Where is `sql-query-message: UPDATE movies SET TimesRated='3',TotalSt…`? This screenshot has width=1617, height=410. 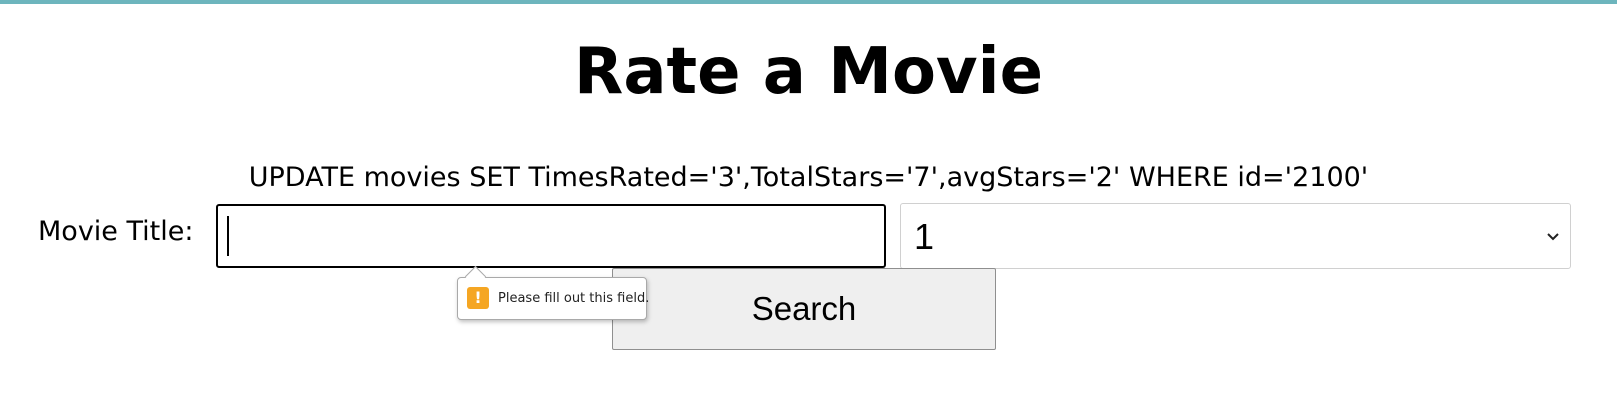 sql-query-message: UPDATE movies SET TimesRated='3',TotalSt… is located at coordinates (808, 177).